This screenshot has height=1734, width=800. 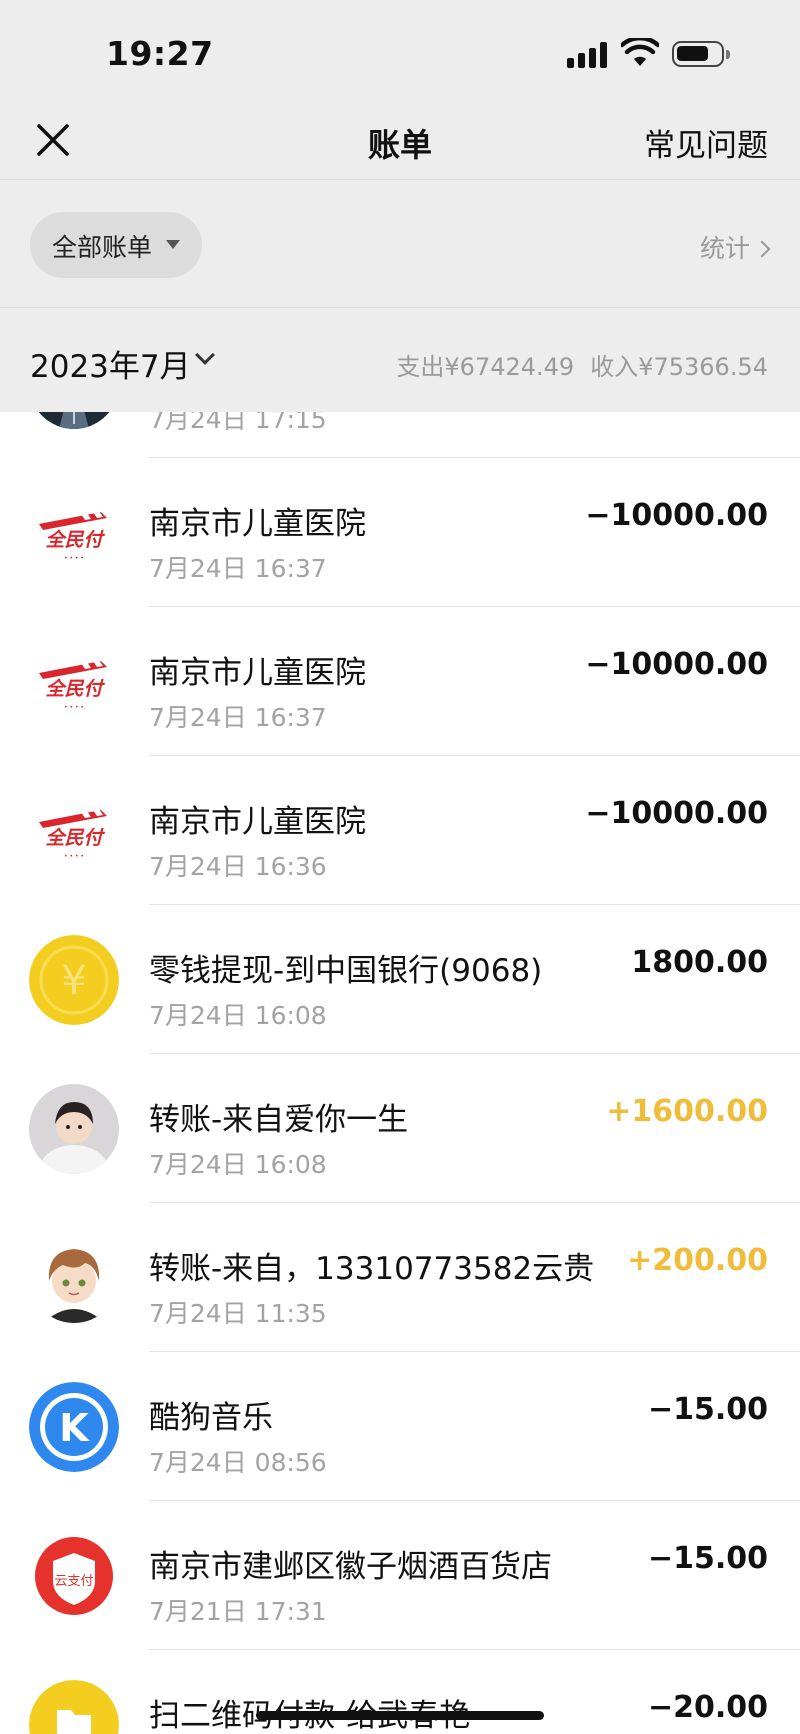 I want to click on anime-avatar, so click(x=74, y=1278).